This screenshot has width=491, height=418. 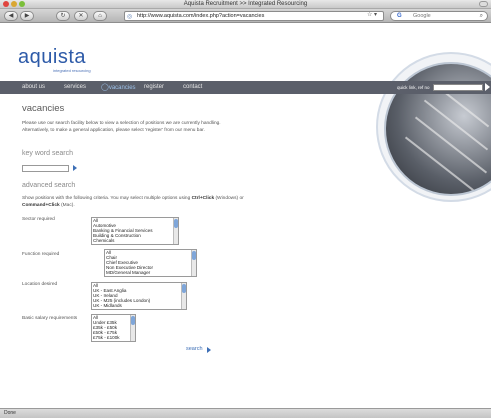 What do you see at coordinates (175, 231) in the screenshot?
I see `sector-scrollbar` at bounding box center [175, 231].